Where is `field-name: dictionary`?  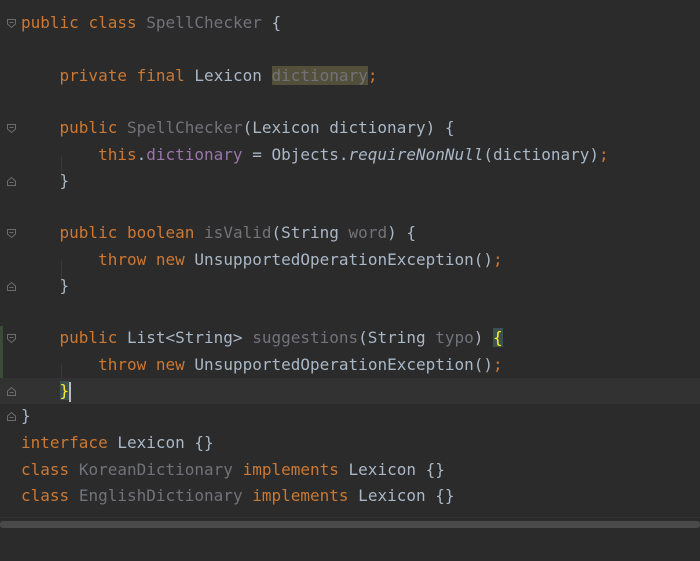
field-name: dictionary is located at coordinates (194, 154).